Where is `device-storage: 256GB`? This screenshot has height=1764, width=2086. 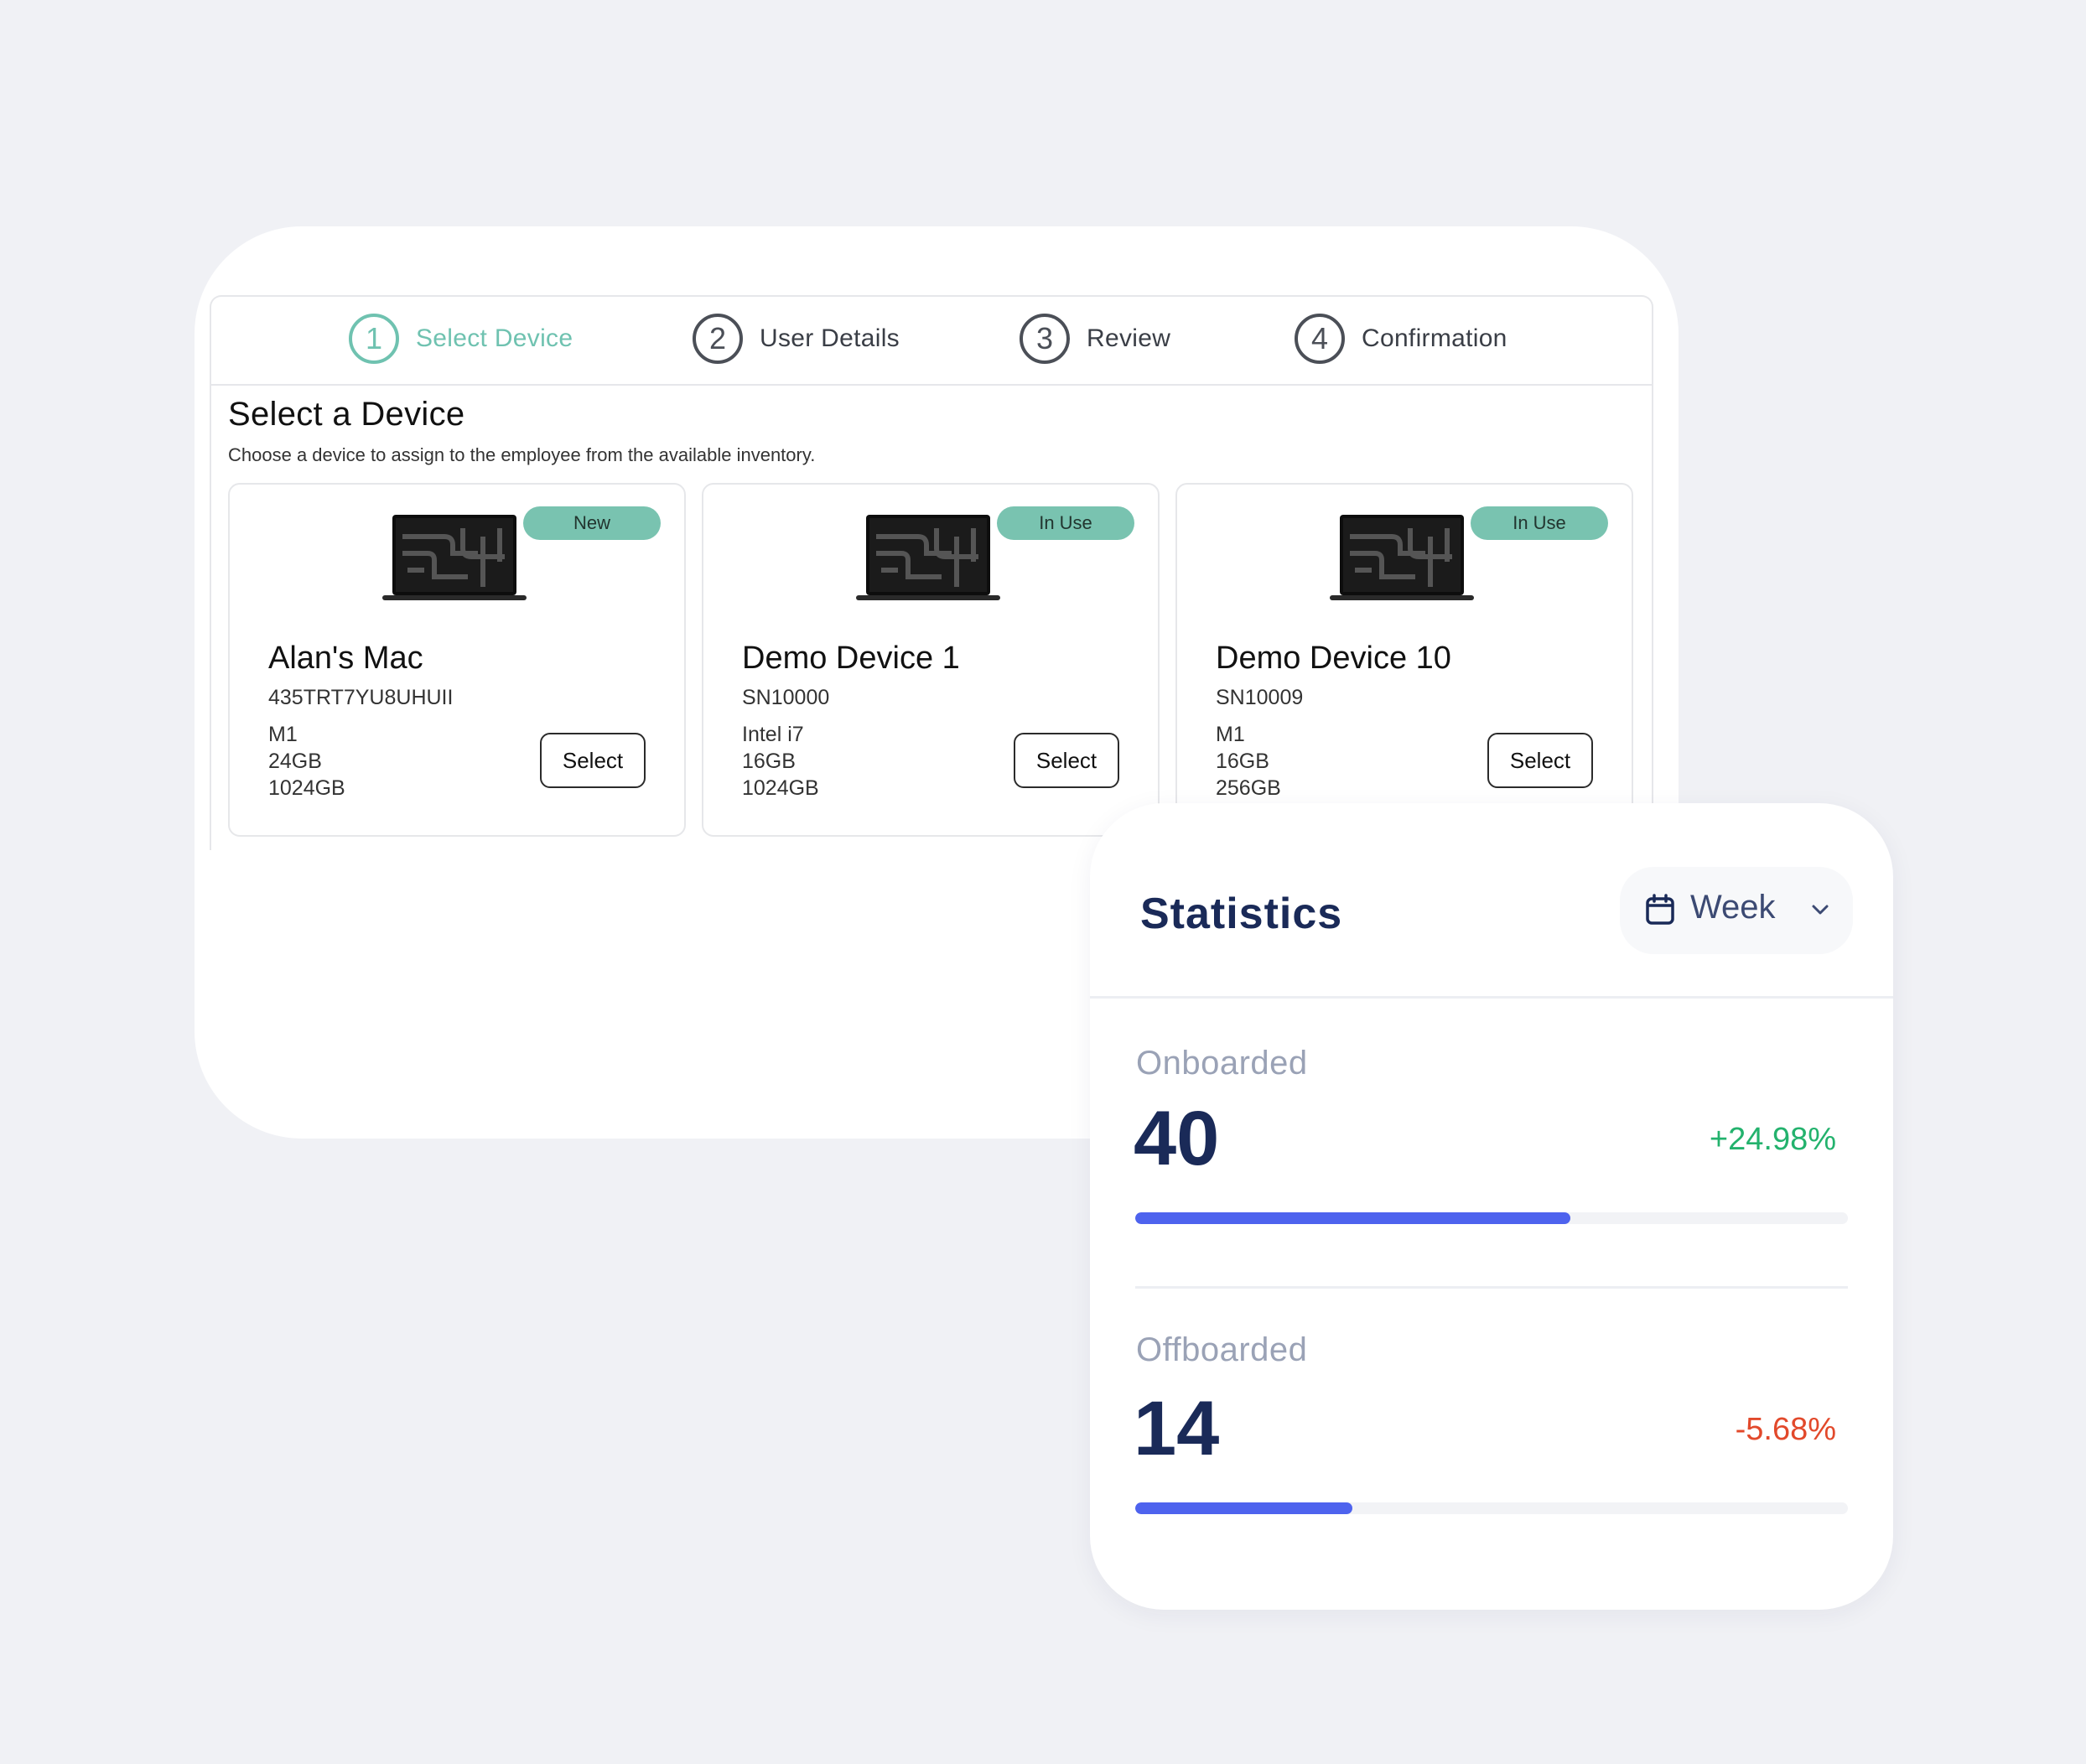
device-storage: 256GB is located at coordinates (1248, 788).